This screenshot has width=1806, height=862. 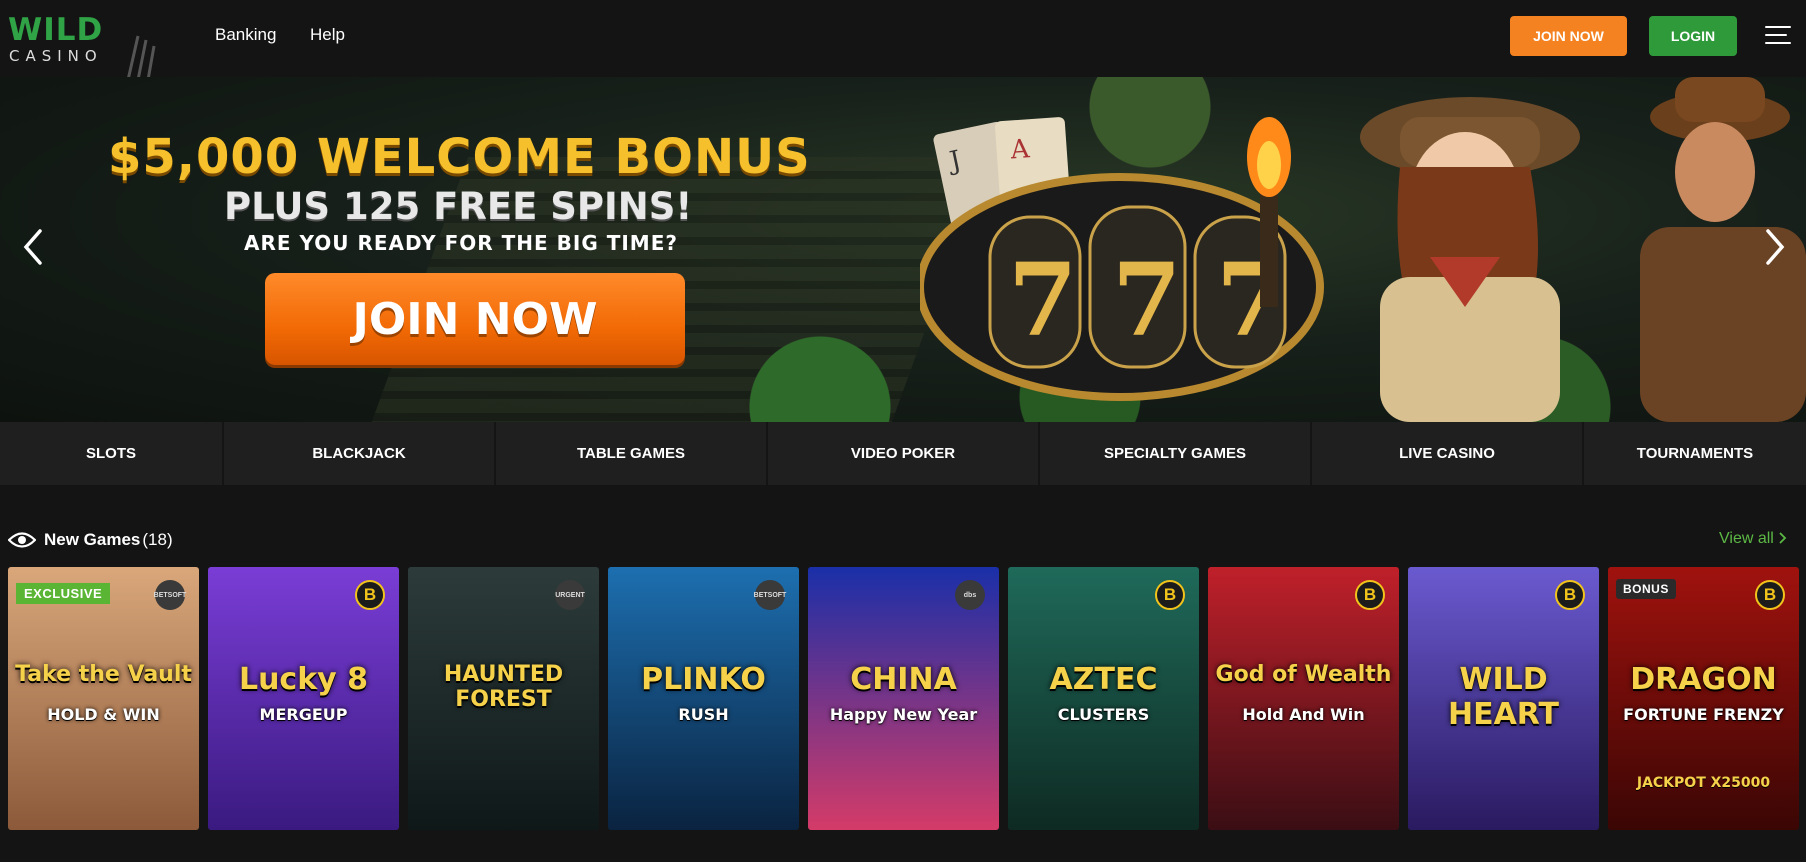 What do you see at coordinates (1695, 453) in the screenshot?
I see `tab-tournaments: TOURNAMENTS` at bounding box center [1695, 453].